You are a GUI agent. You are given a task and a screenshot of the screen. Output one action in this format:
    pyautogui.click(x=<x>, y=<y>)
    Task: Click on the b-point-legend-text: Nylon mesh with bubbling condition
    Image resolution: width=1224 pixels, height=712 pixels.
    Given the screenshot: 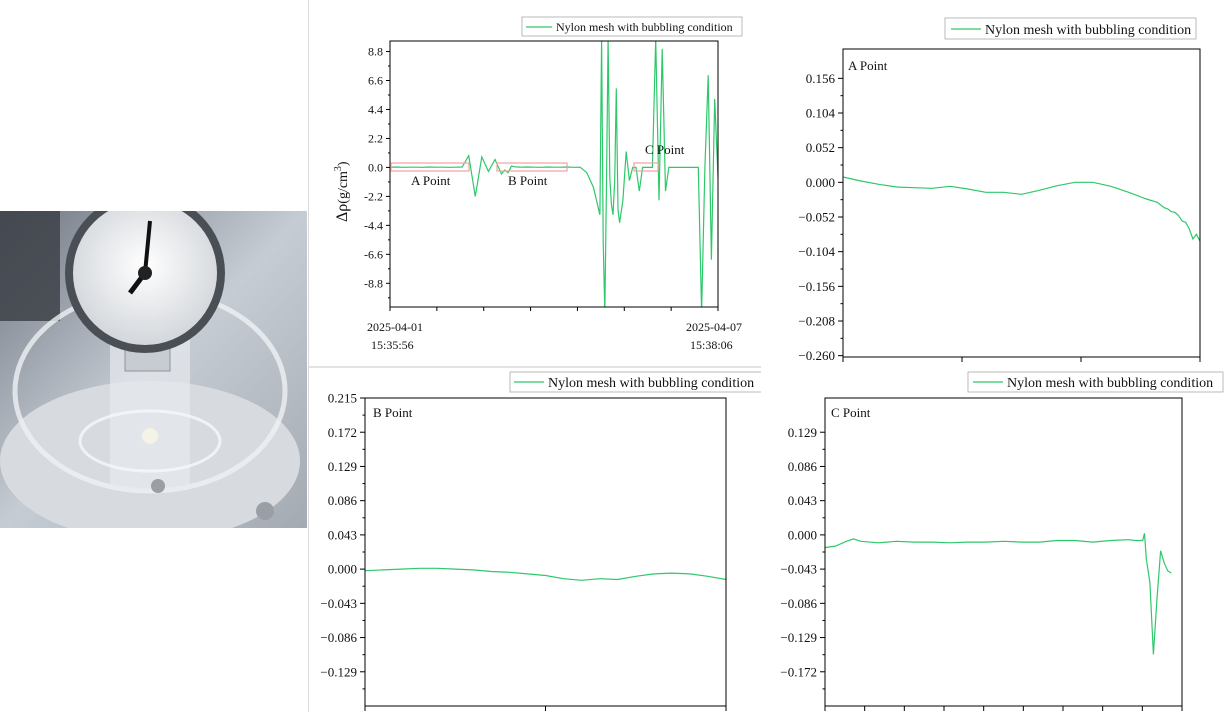 What is the action you would take?
    pyautogui.click(x=651, y=383)
    